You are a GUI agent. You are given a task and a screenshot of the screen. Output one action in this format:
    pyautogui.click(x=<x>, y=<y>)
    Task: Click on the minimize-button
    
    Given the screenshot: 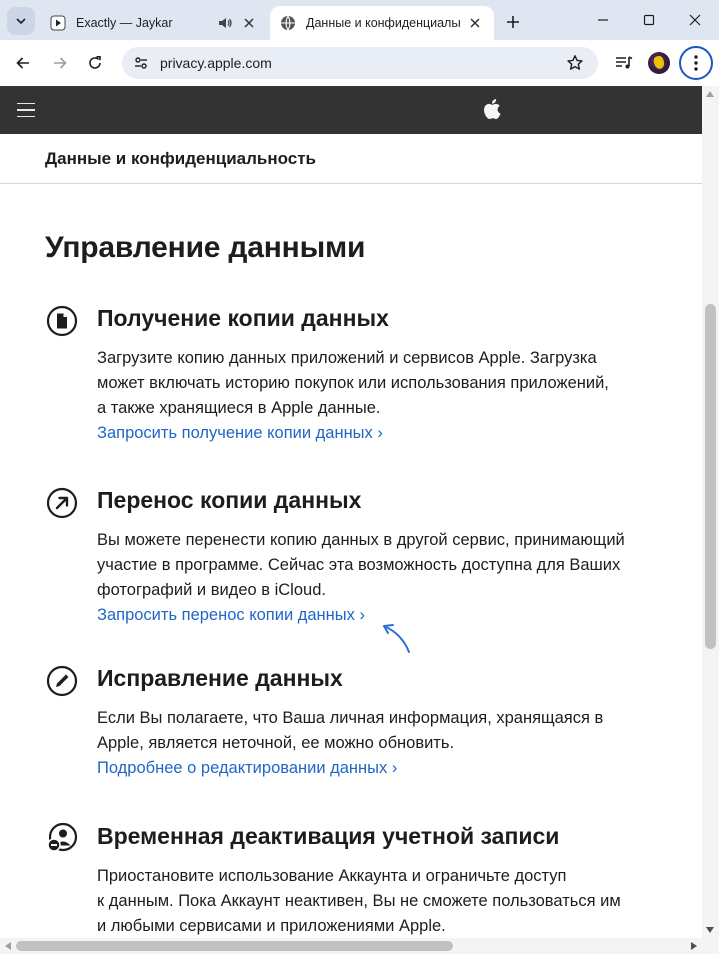 What is the action you would take?
    pyautogui.click(x=603, y=20)
    